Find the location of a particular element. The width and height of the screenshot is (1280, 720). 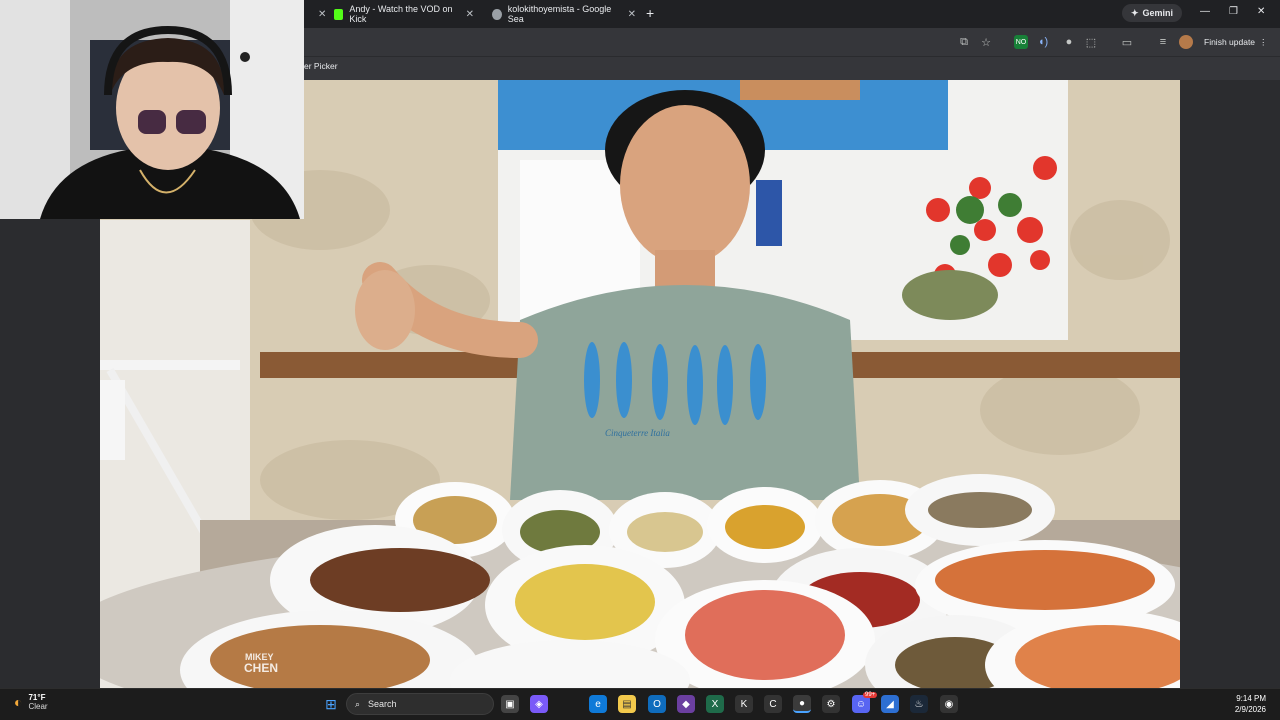

obs-icon: ◉ is located at coordinates (949, 704).